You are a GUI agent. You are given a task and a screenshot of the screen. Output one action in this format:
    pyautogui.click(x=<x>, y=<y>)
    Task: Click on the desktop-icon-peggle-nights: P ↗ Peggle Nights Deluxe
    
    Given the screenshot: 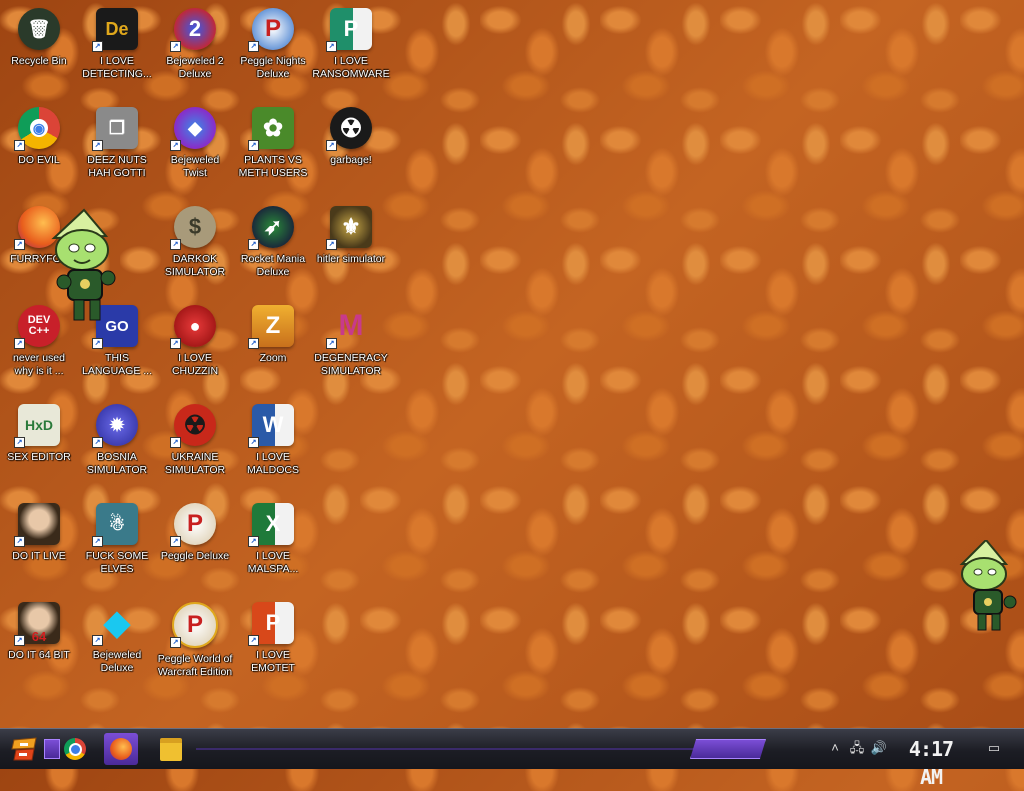 What is the action you would take?
    pyautogui.click(x=273, y=50)
    